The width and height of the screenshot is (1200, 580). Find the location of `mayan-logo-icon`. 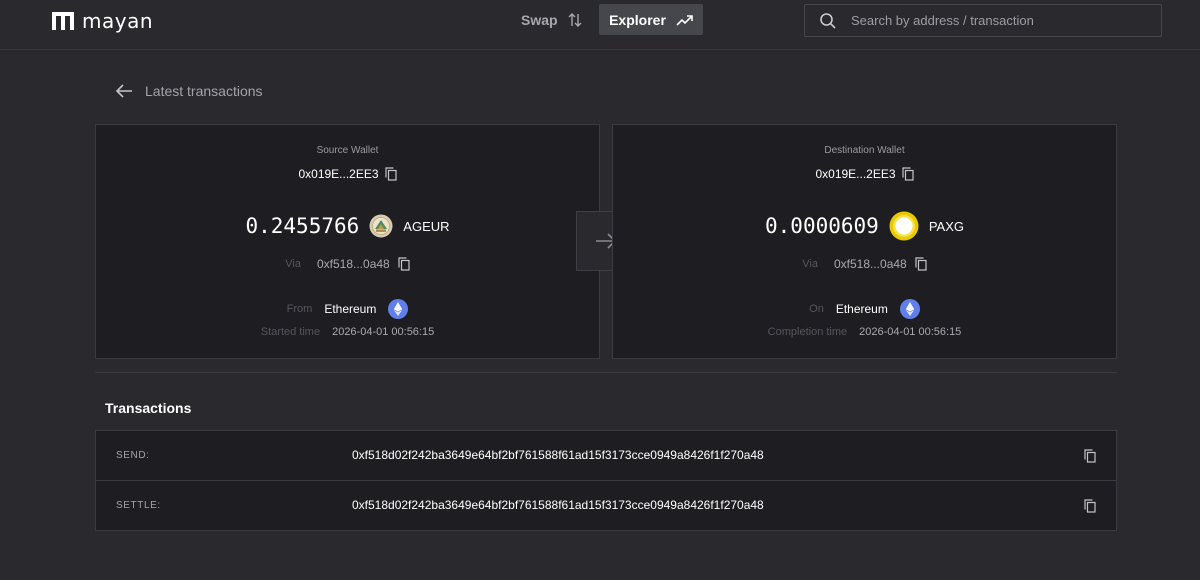

mayan-logo-icon is located at coordinates (63, 21).